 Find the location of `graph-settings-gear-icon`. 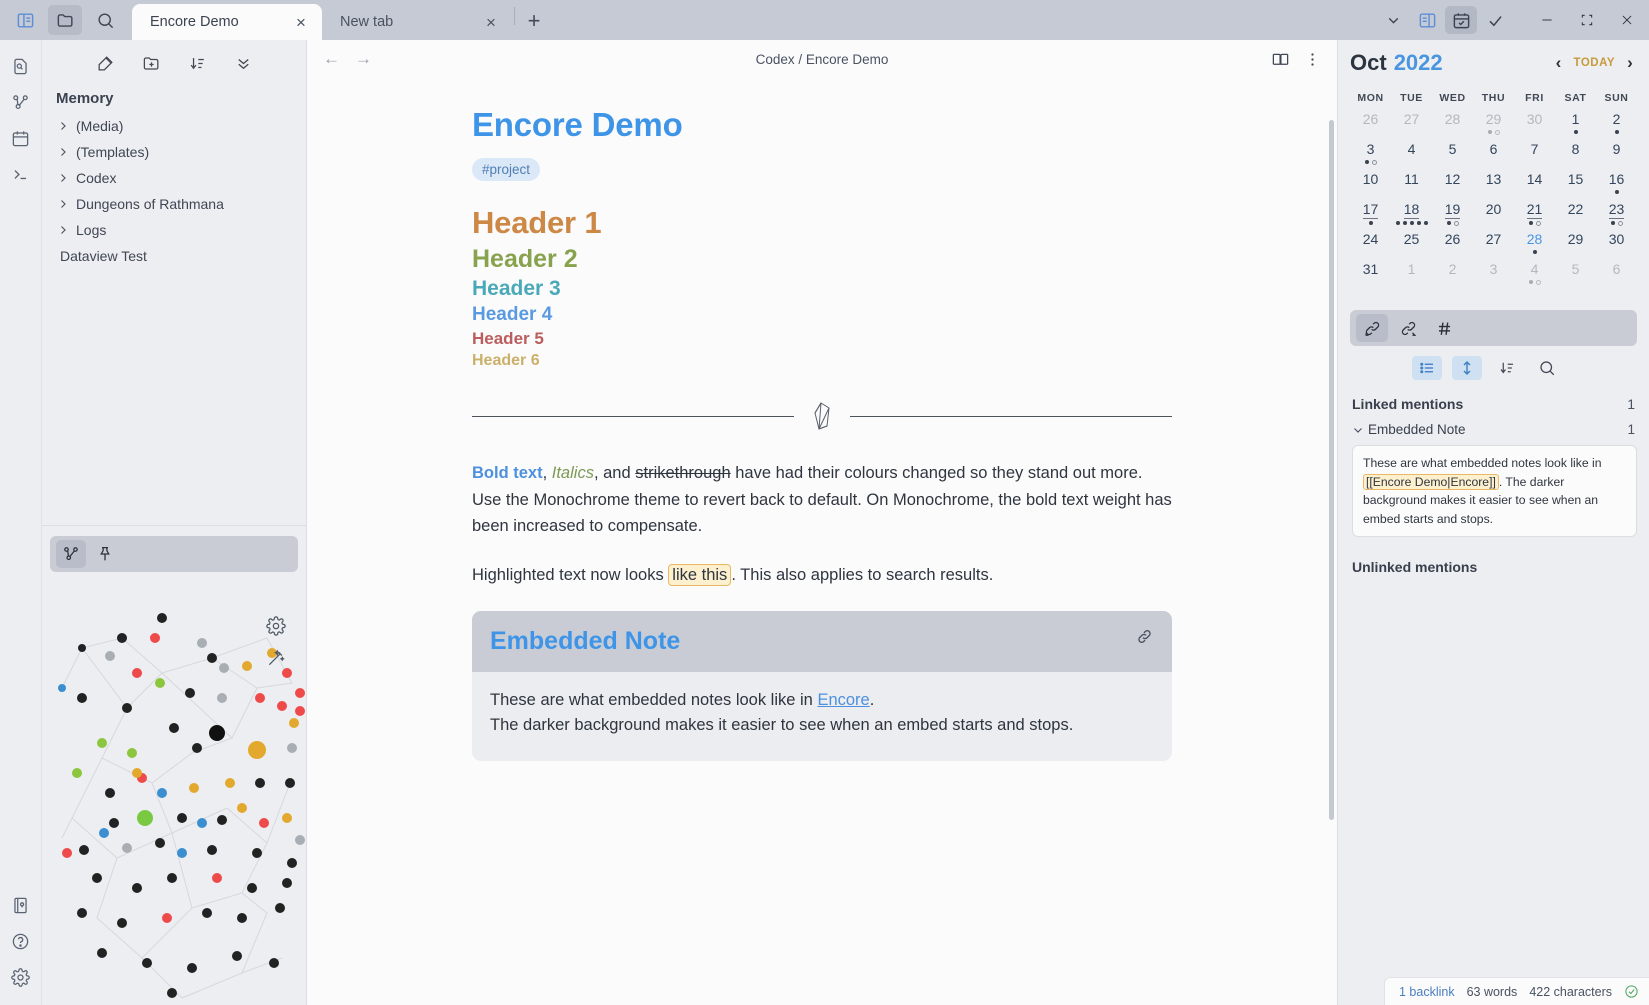

graph-settings-gear-icon is located at coordinates (276, 626).